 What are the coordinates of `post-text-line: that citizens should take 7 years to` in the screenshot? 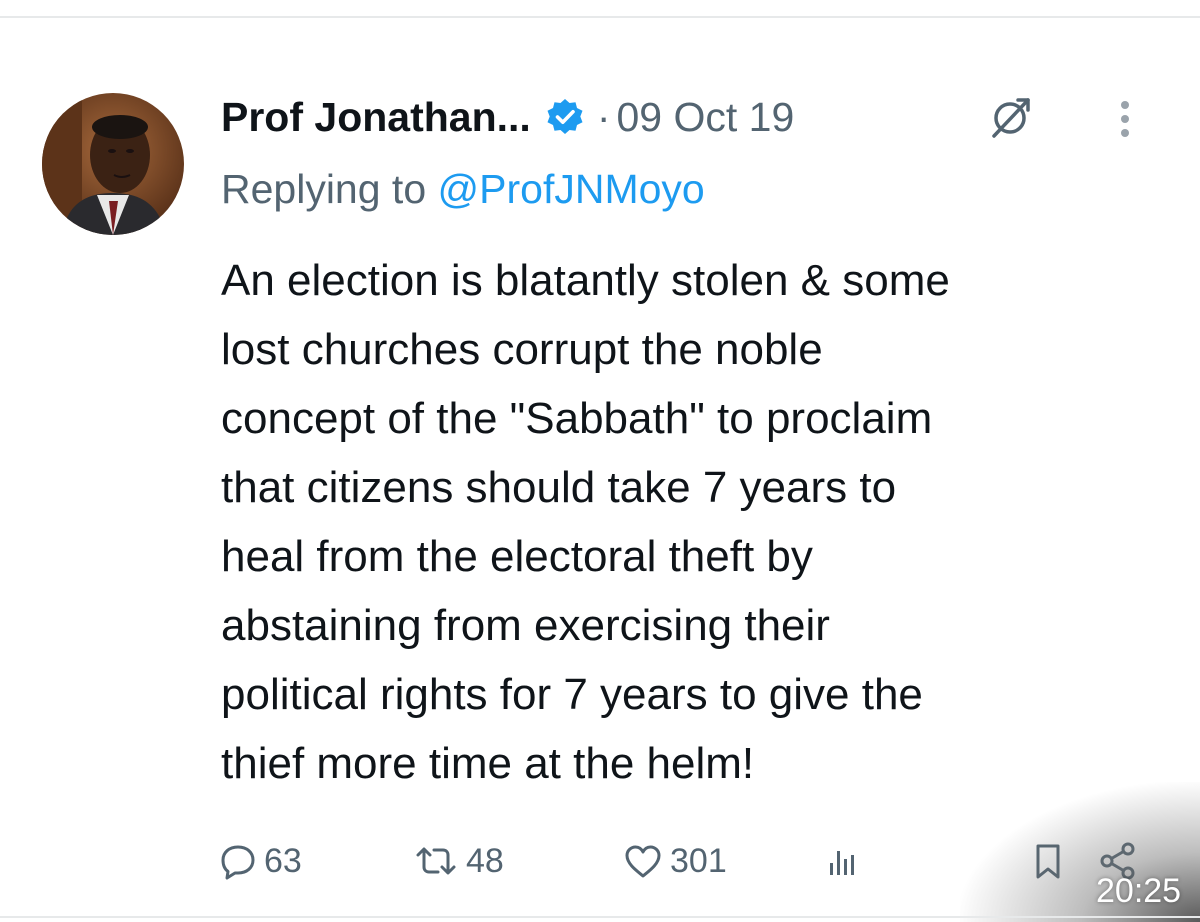 It's located at (559, 487).